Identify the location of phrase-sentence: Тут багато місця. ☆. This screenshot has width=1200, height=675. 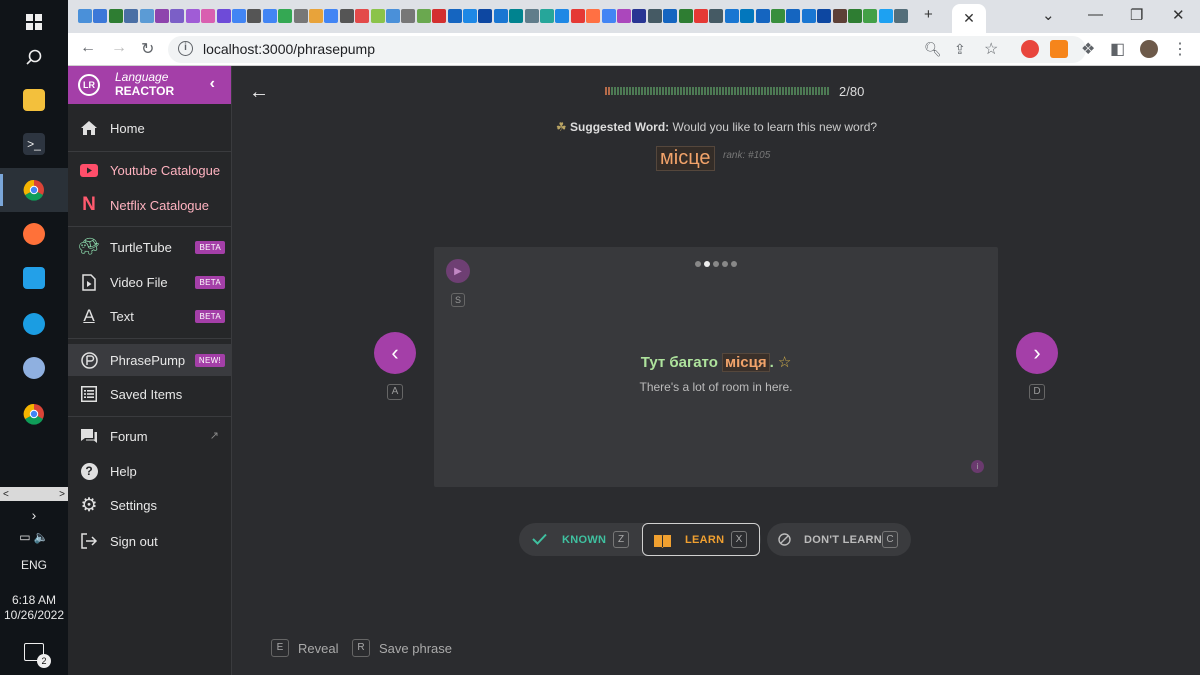
(716, 362).